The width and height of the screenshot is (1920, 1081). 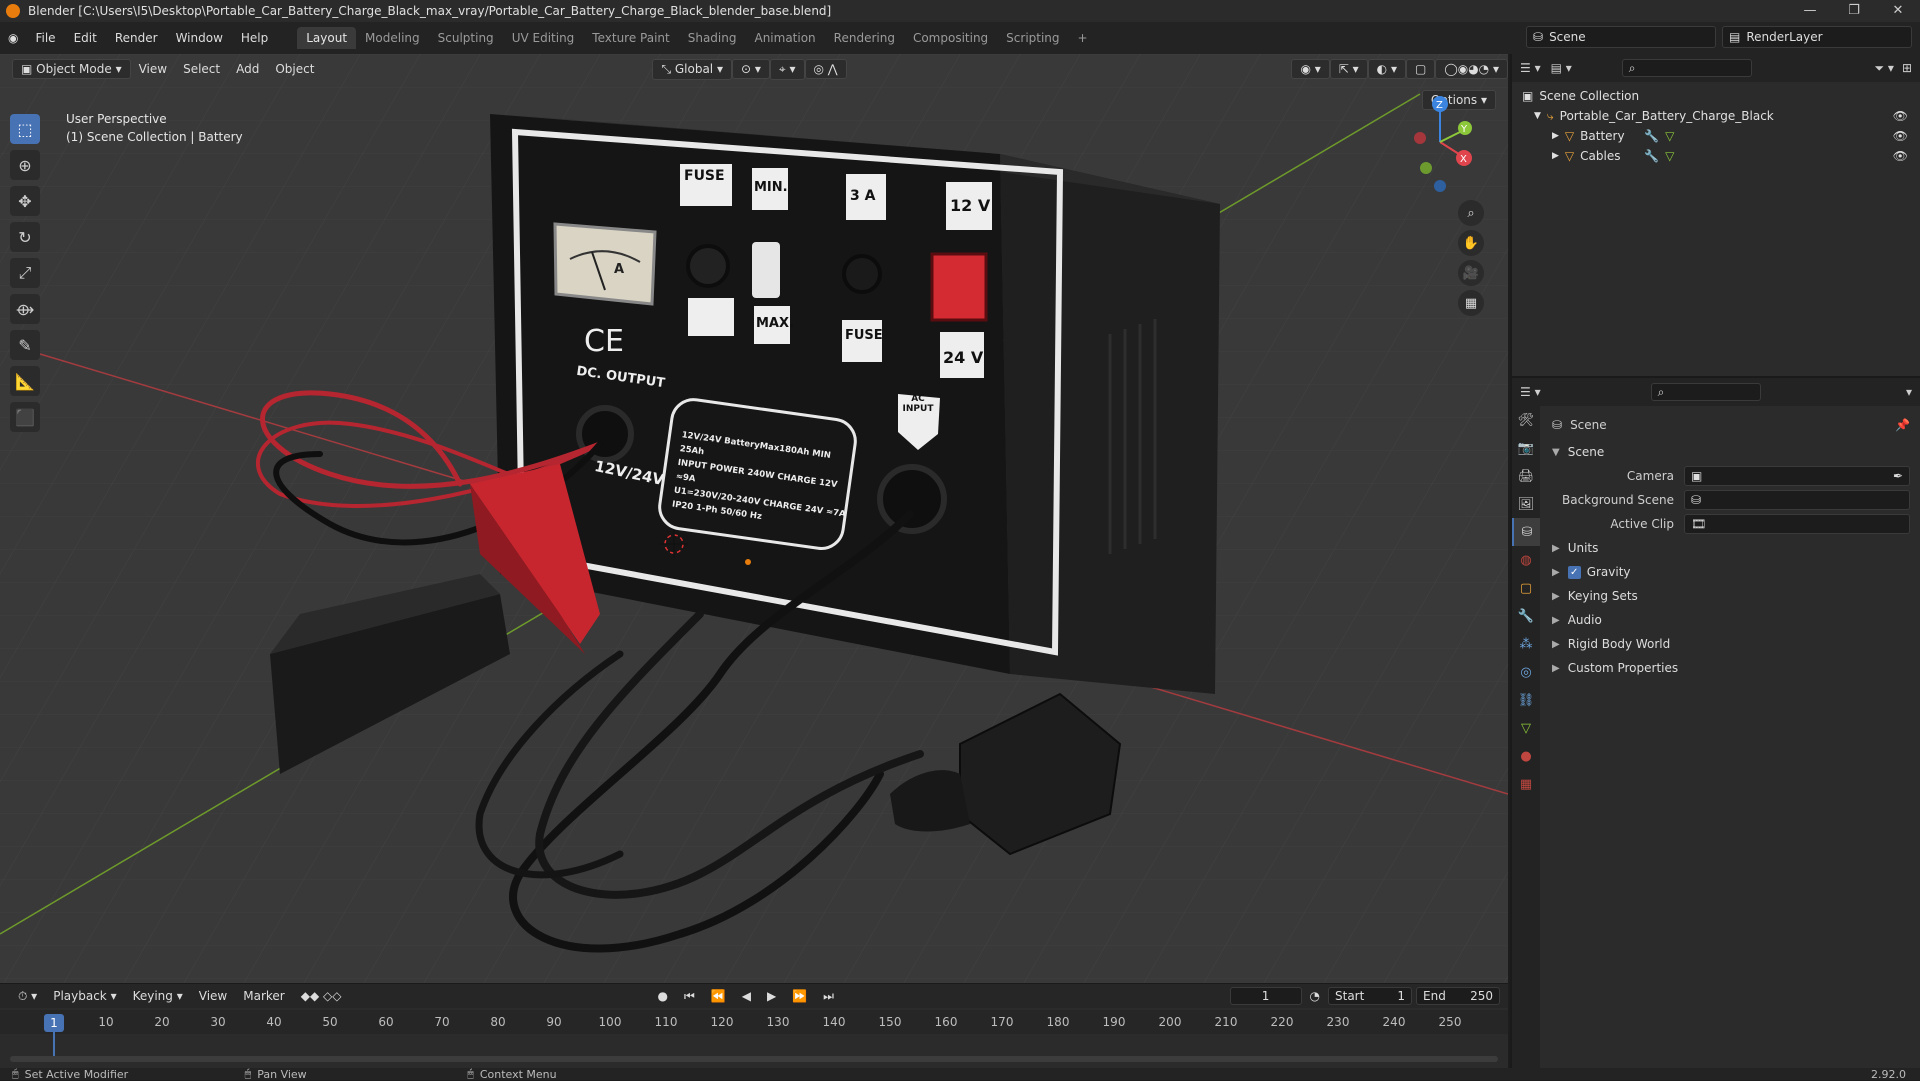 What do you see at coordinates (1471, 69) in the screenshot?
I see `shading-modes-icon: ◯◉◕◔ ▾` at bounding box center [1471, 69].